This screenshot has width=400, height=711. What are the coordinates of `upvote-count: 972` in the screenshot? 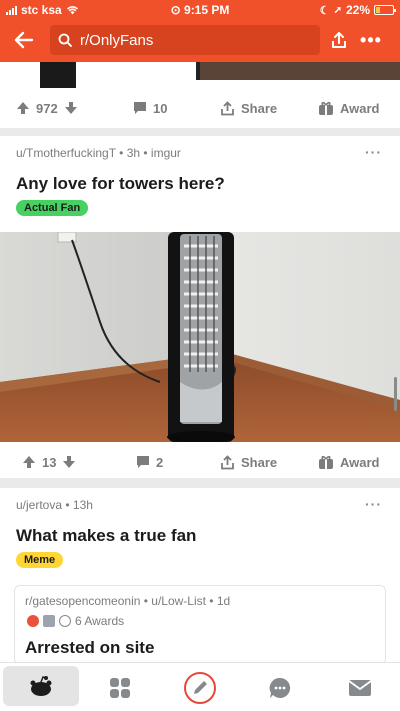 It's located at (47, 108).